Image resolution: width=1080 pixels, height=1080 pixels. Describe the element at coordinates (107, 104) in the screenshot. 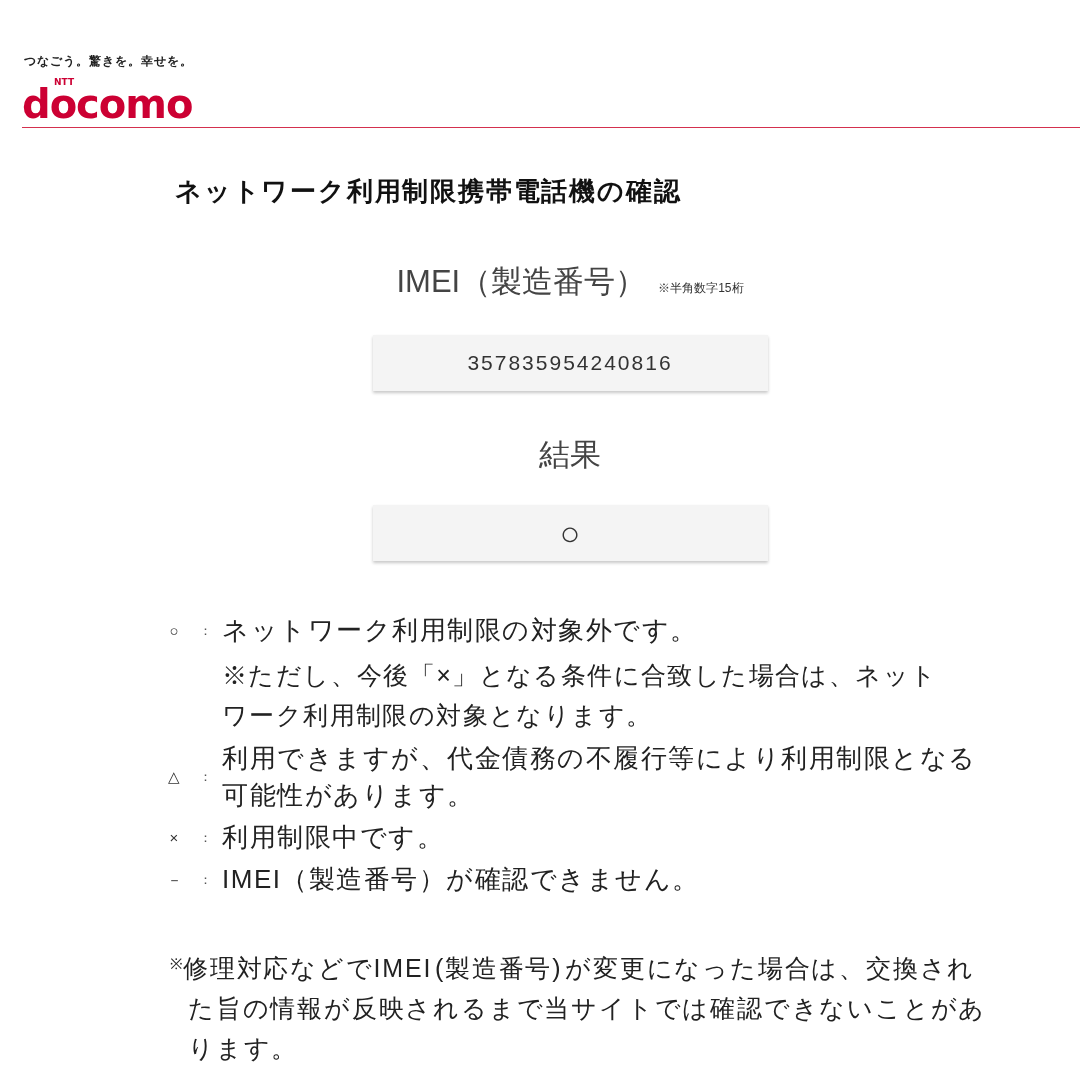

I see `logo-wordmark: docomo` at that location.